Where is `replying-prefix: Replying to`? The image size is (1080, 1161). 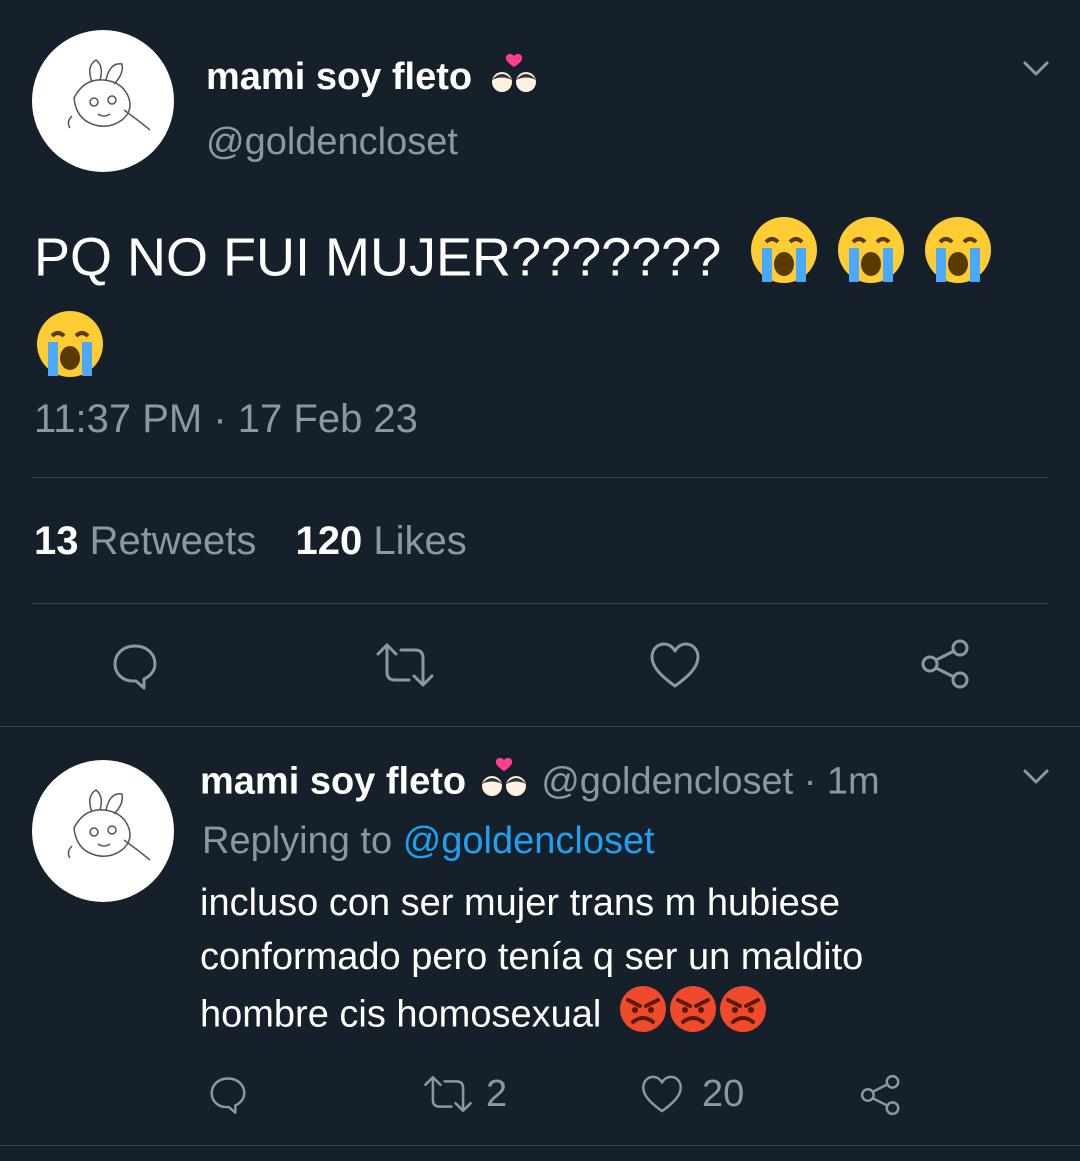
replying-prefix: Replying to is located at coordinates (297, 841).